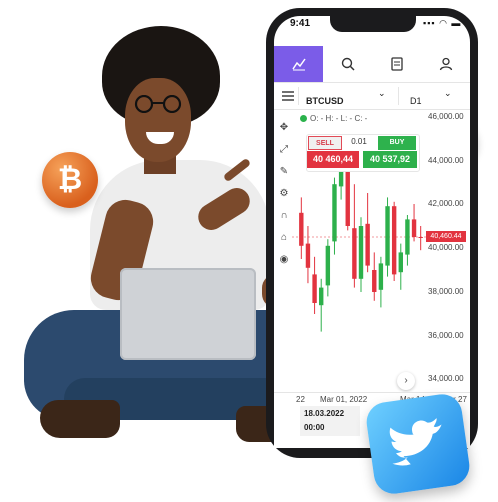 The height and width of the screenshot is (502, 498). What do you see at coordinates (284, 216) in the screenshot?
I see `magnet-tool-icon: ∩` at bounding box center [284, 216].